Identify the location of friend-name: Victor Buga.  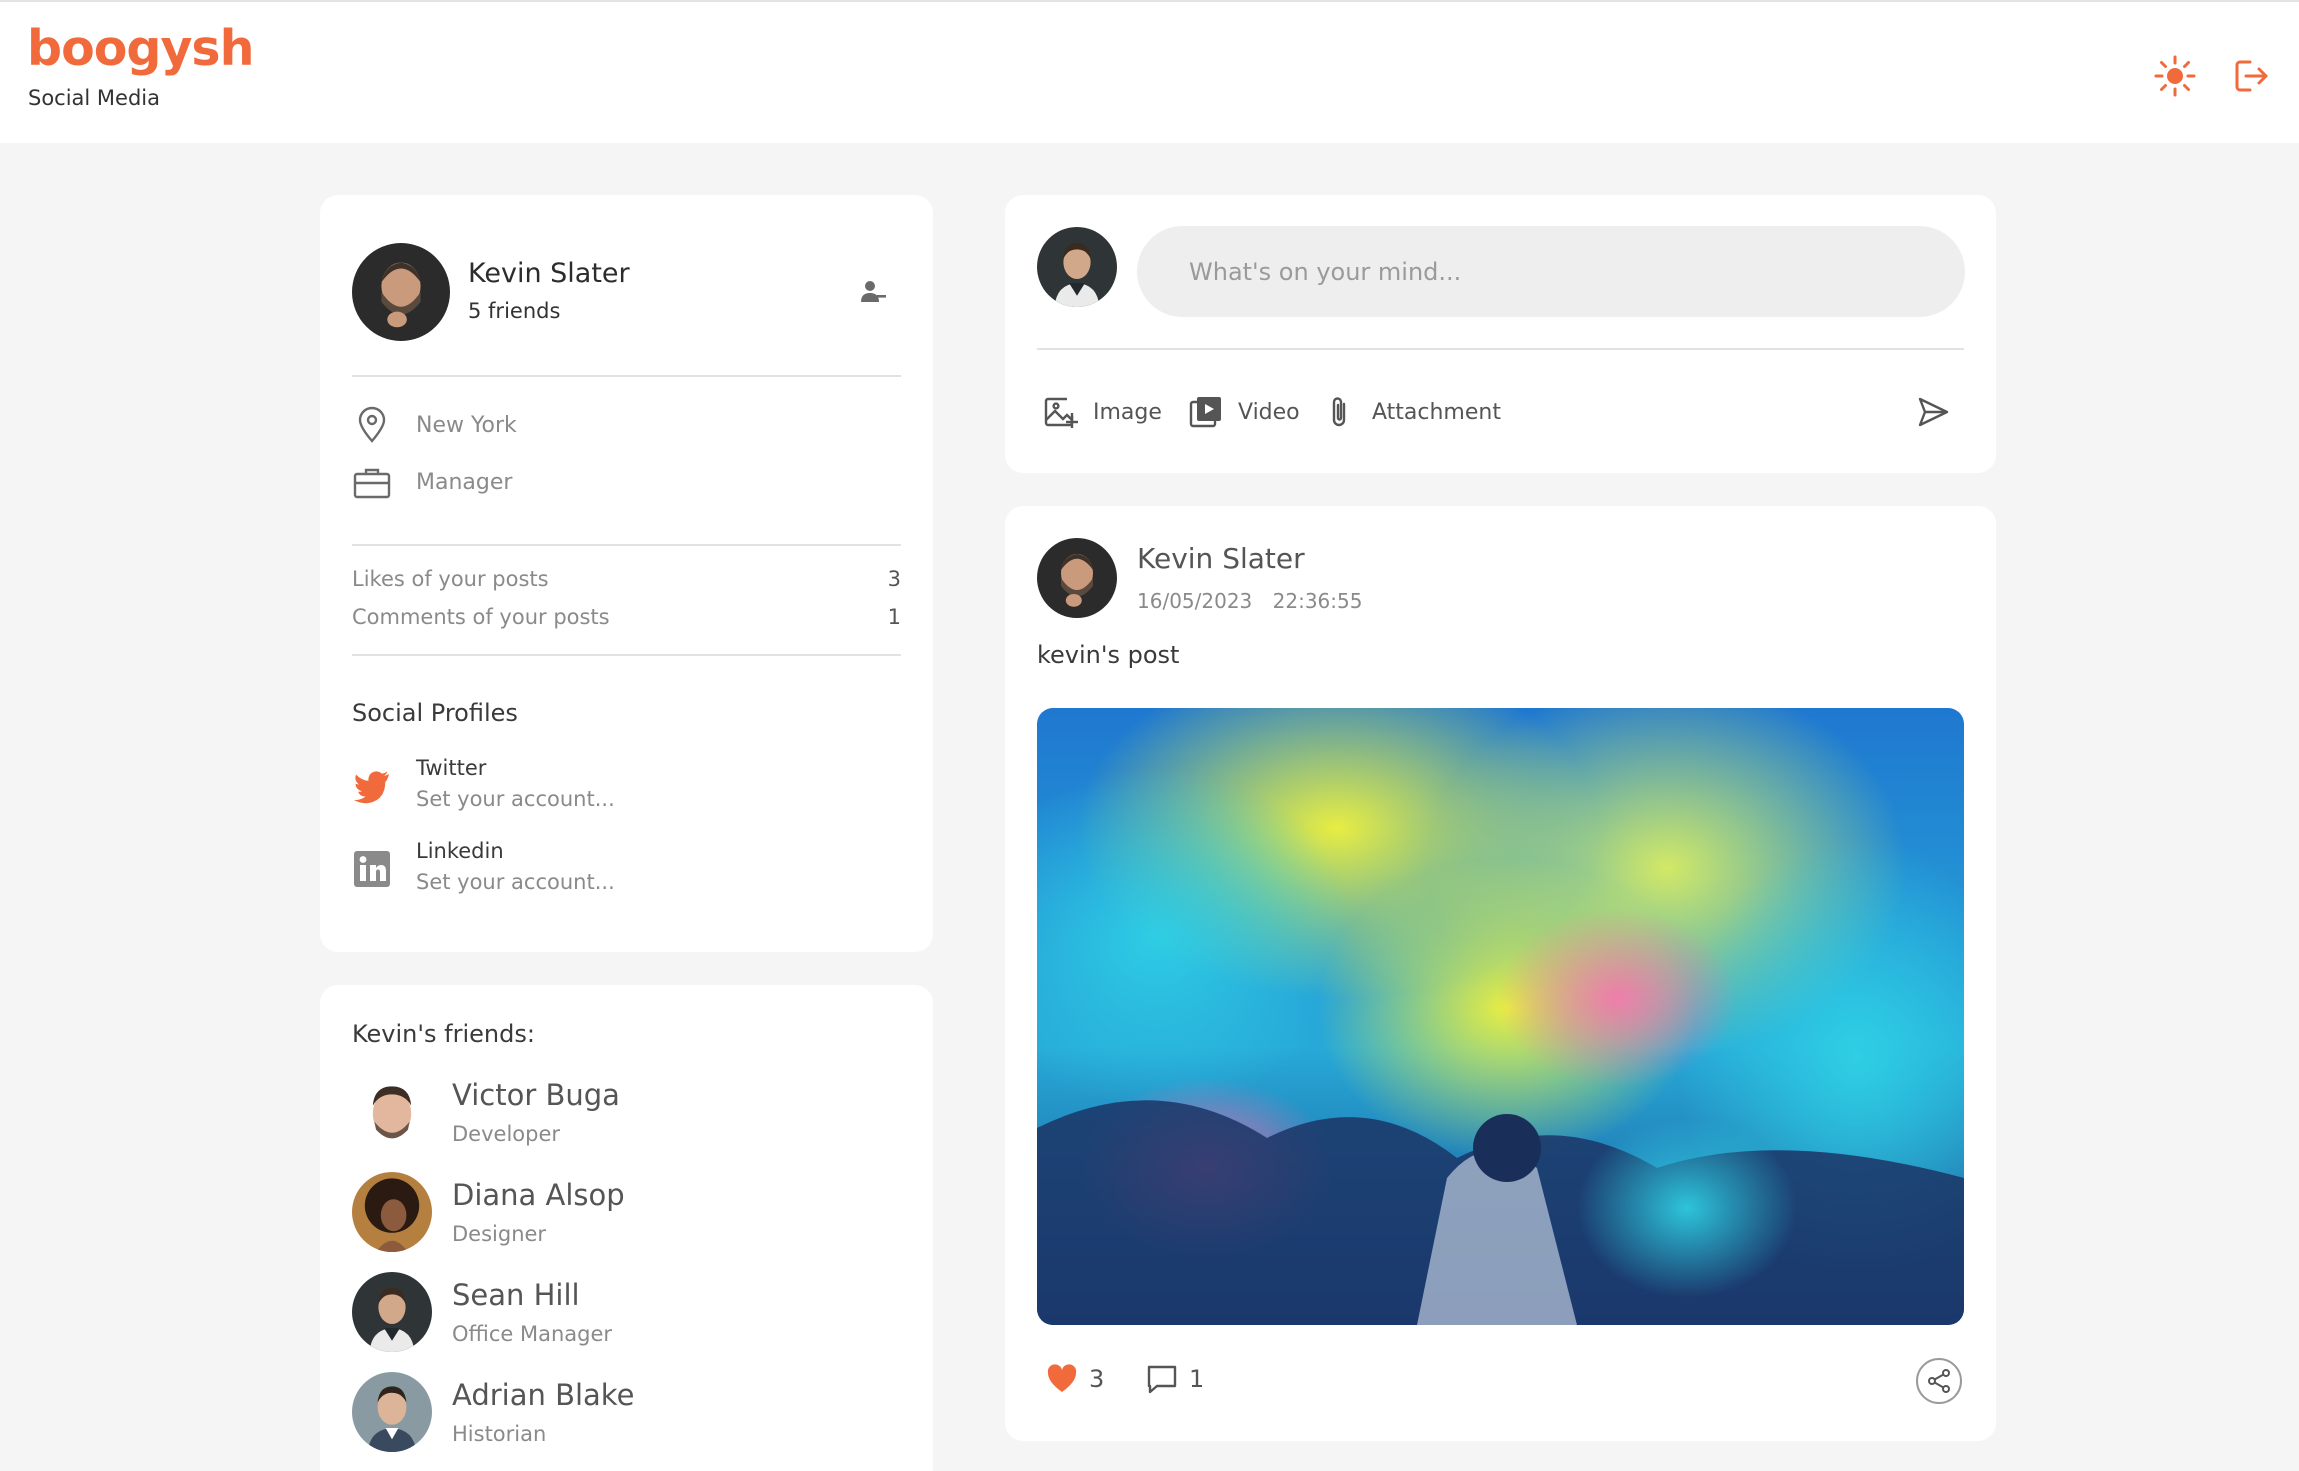
(536, 1095).